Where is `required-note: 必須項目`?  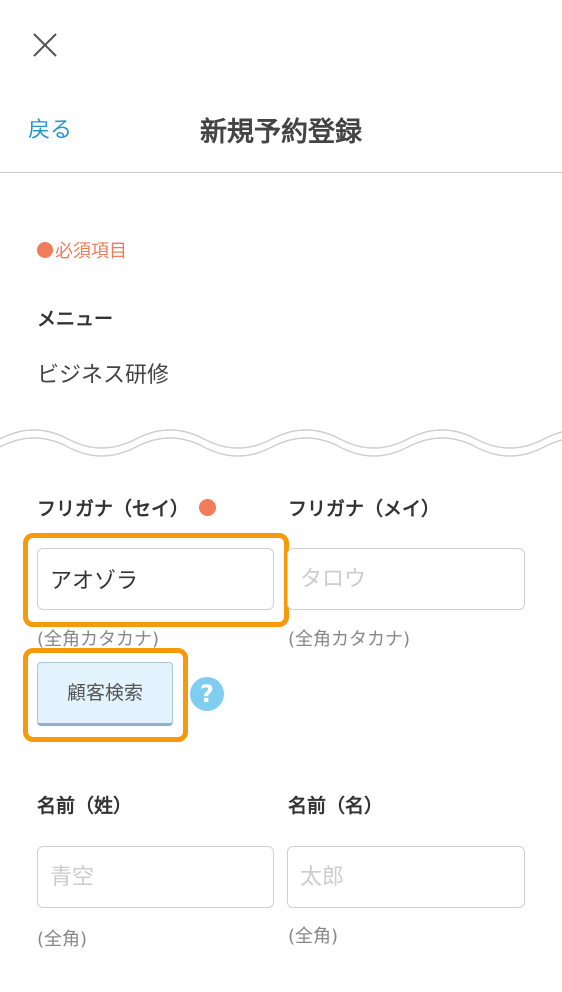
required-note: 必須項目 is located at coordinates (82, 250).